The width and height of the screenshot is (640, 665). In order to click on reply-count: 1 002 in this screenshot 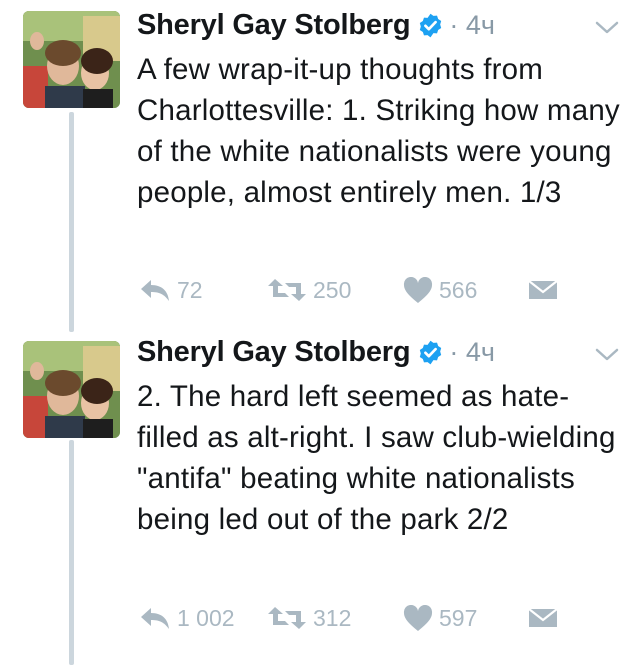, I will do `click(206, 617)`.